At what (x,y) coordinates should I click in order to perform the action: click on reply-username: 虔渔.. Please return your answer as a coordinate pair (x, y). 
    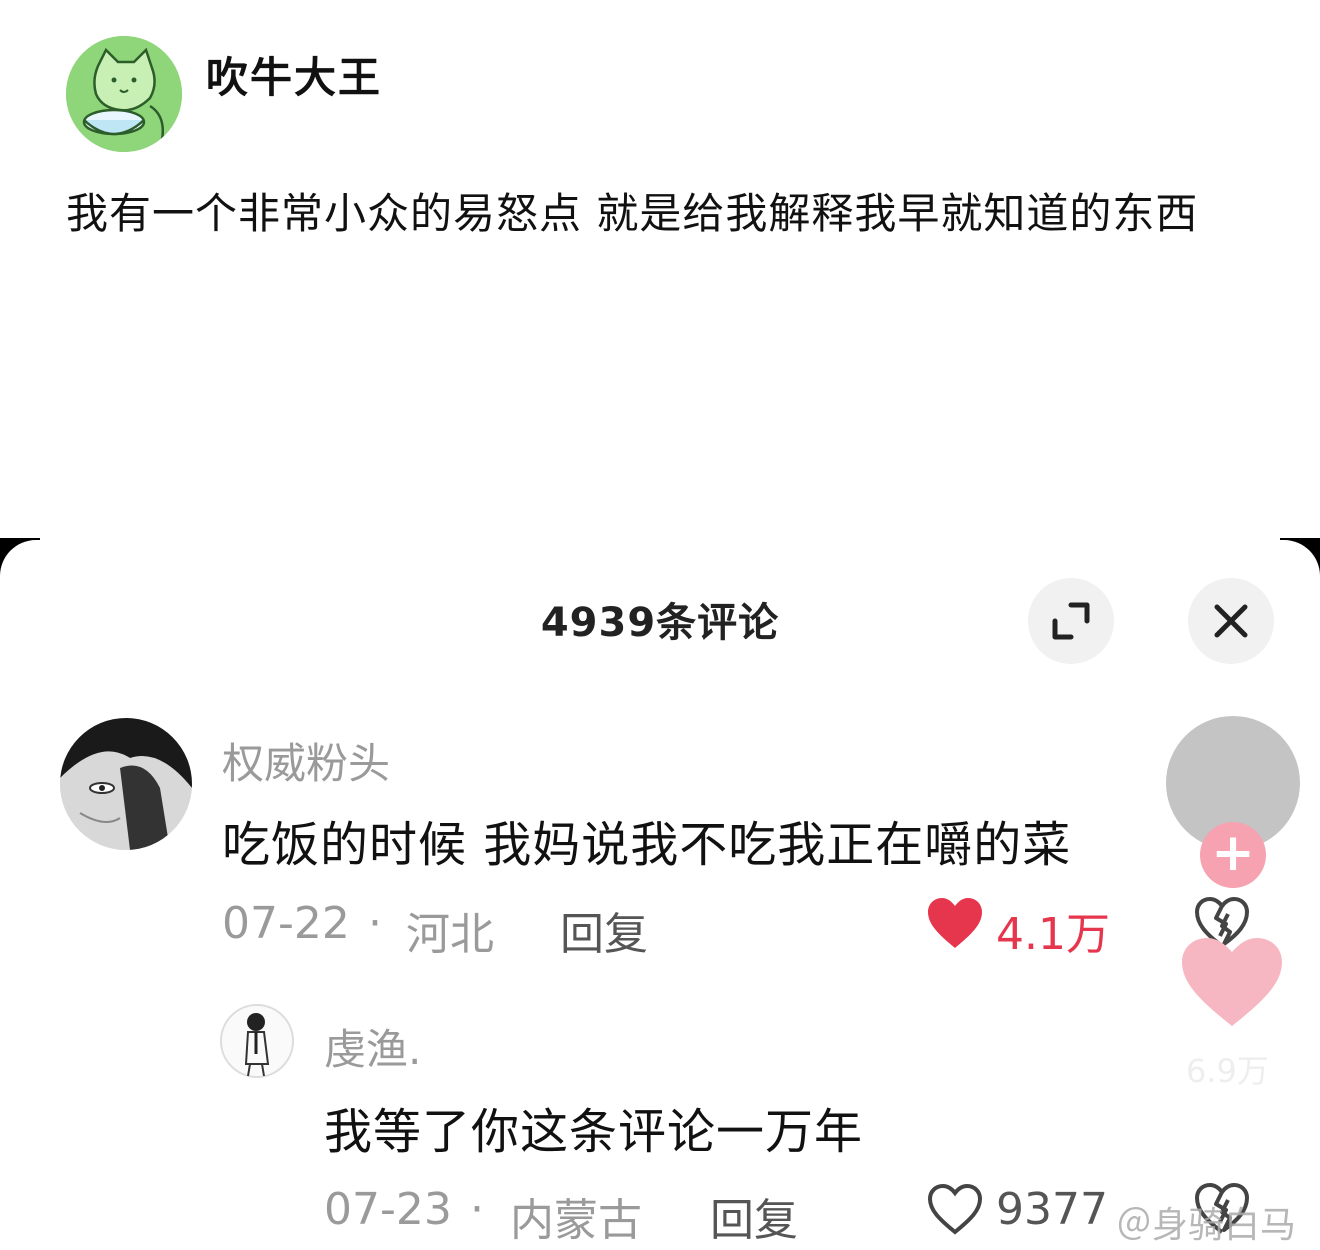
    Looking at the image, I should click on (372, 1046).